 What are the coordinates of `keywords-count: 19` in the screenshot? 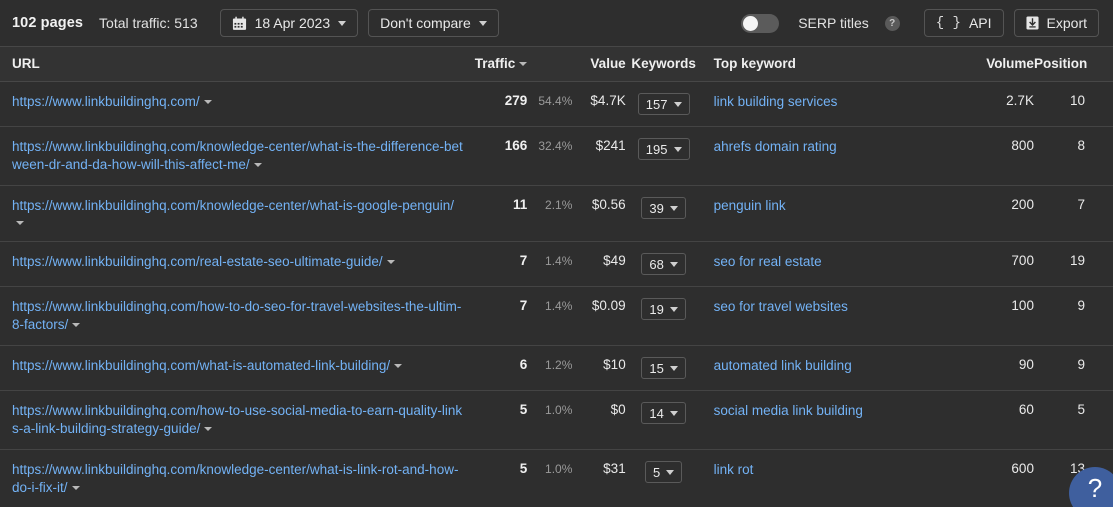 It's located at (656, 309).